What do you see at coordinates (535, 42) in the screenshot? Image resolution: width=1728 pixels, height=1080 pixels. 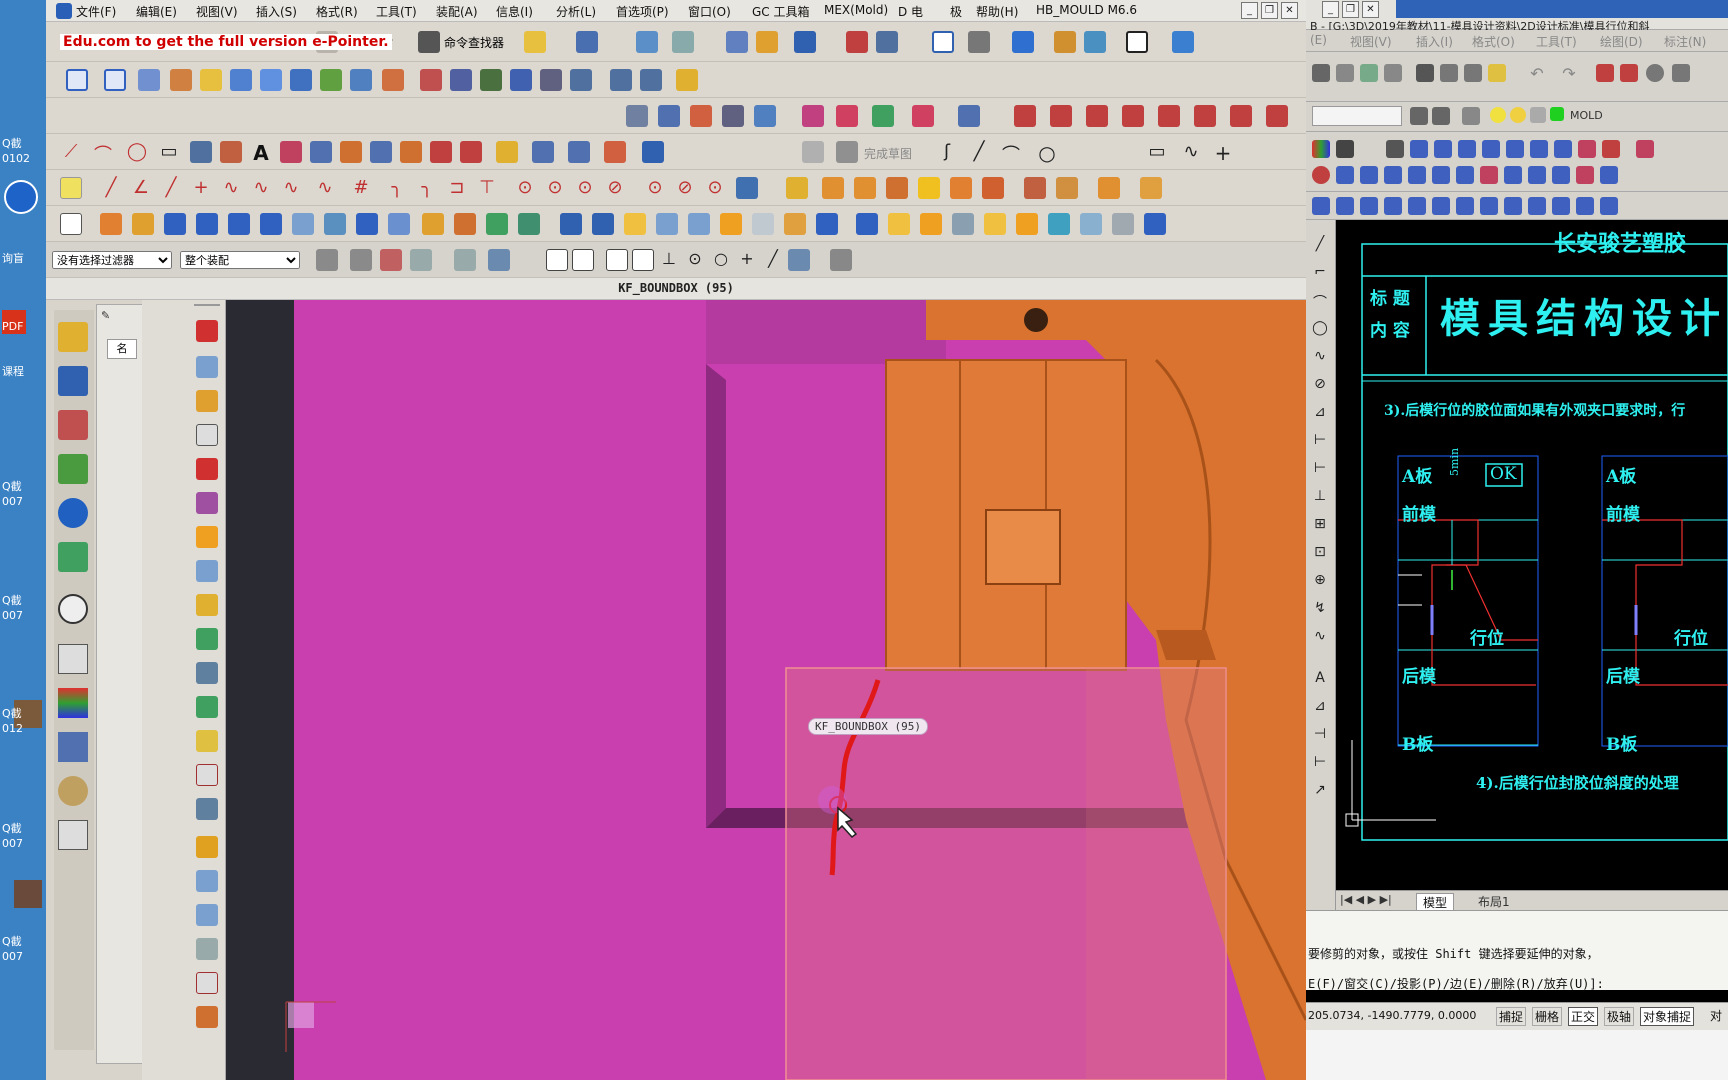 I see `lightning-icon` at bounding box center [535, 42].